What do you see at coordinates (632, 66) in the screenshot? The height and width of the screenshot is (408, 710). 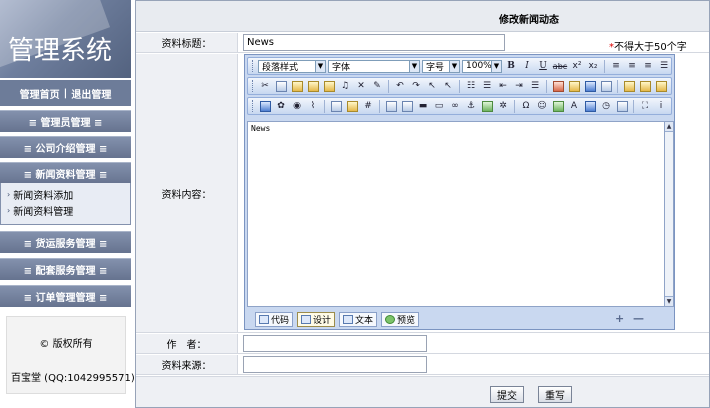 I see `align-center-icon: ≡` at bounding box center [632, 66].